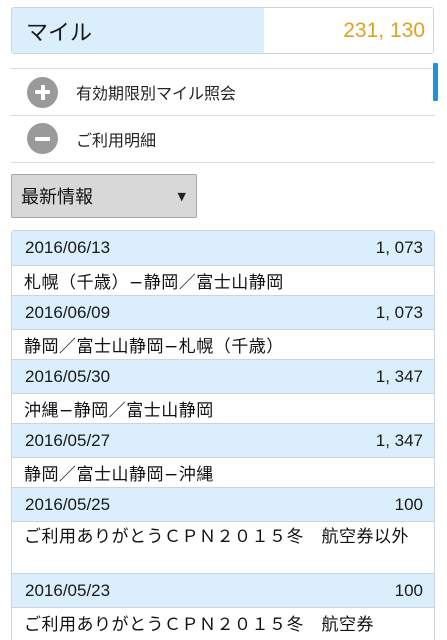 The width and height of the screenshot is (447, 640). What do you see at coordinates (68, 504) in the screenshot?
I see `transaction-date: 2016/05/25` at bounding box center [68, 504].